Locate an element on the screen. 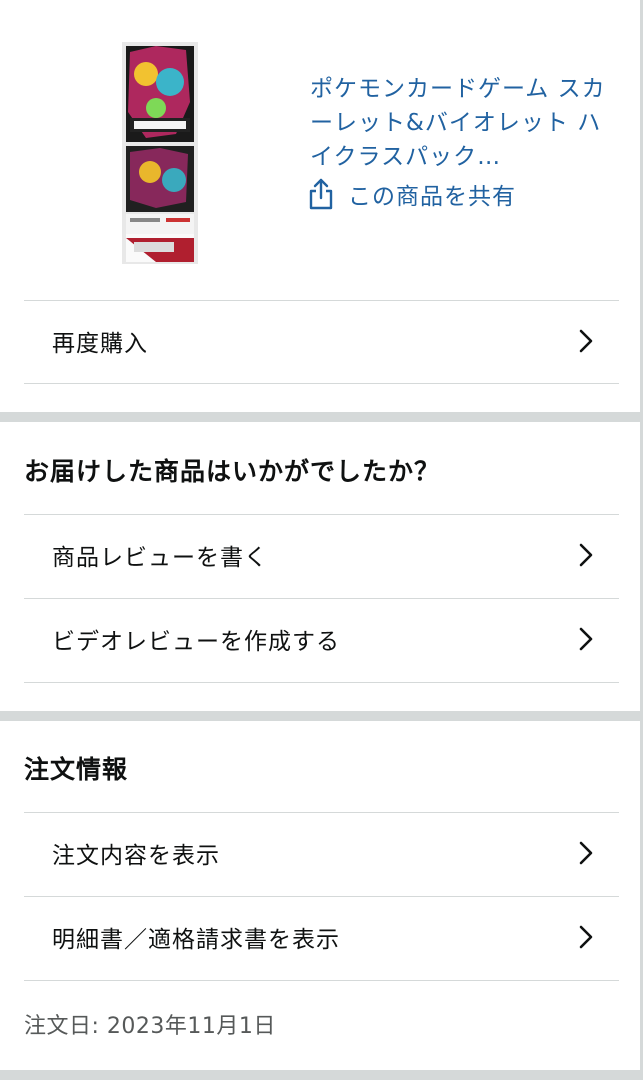 Image resolution: width=643 pixels, height=1080 pixels. buy-again-label: 再度購入 is located at coordinates (100, 344).